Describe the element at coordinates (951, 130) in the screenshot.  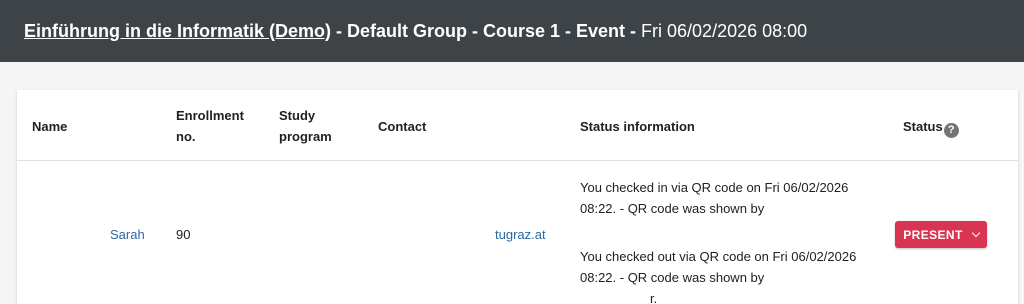
I see `help-icon: ?` at that location.